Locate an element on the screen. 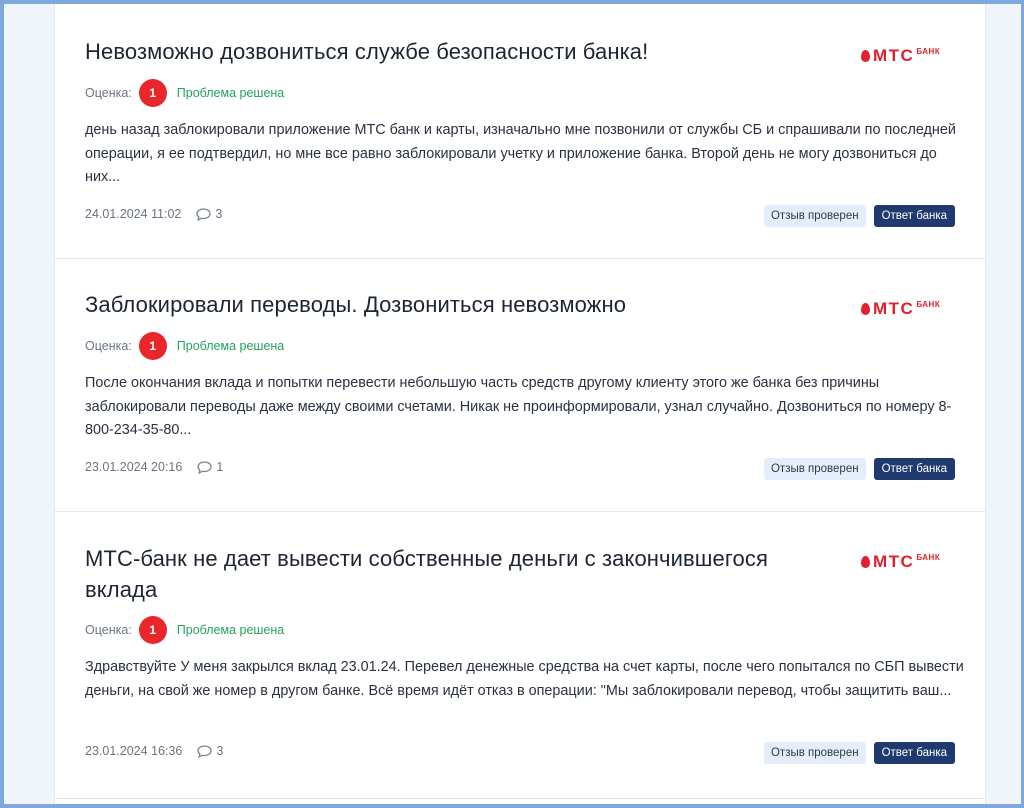 The image size is (1024, 808). review-date: 24.01.2024 11:02 is located at coordinates (133, 214).